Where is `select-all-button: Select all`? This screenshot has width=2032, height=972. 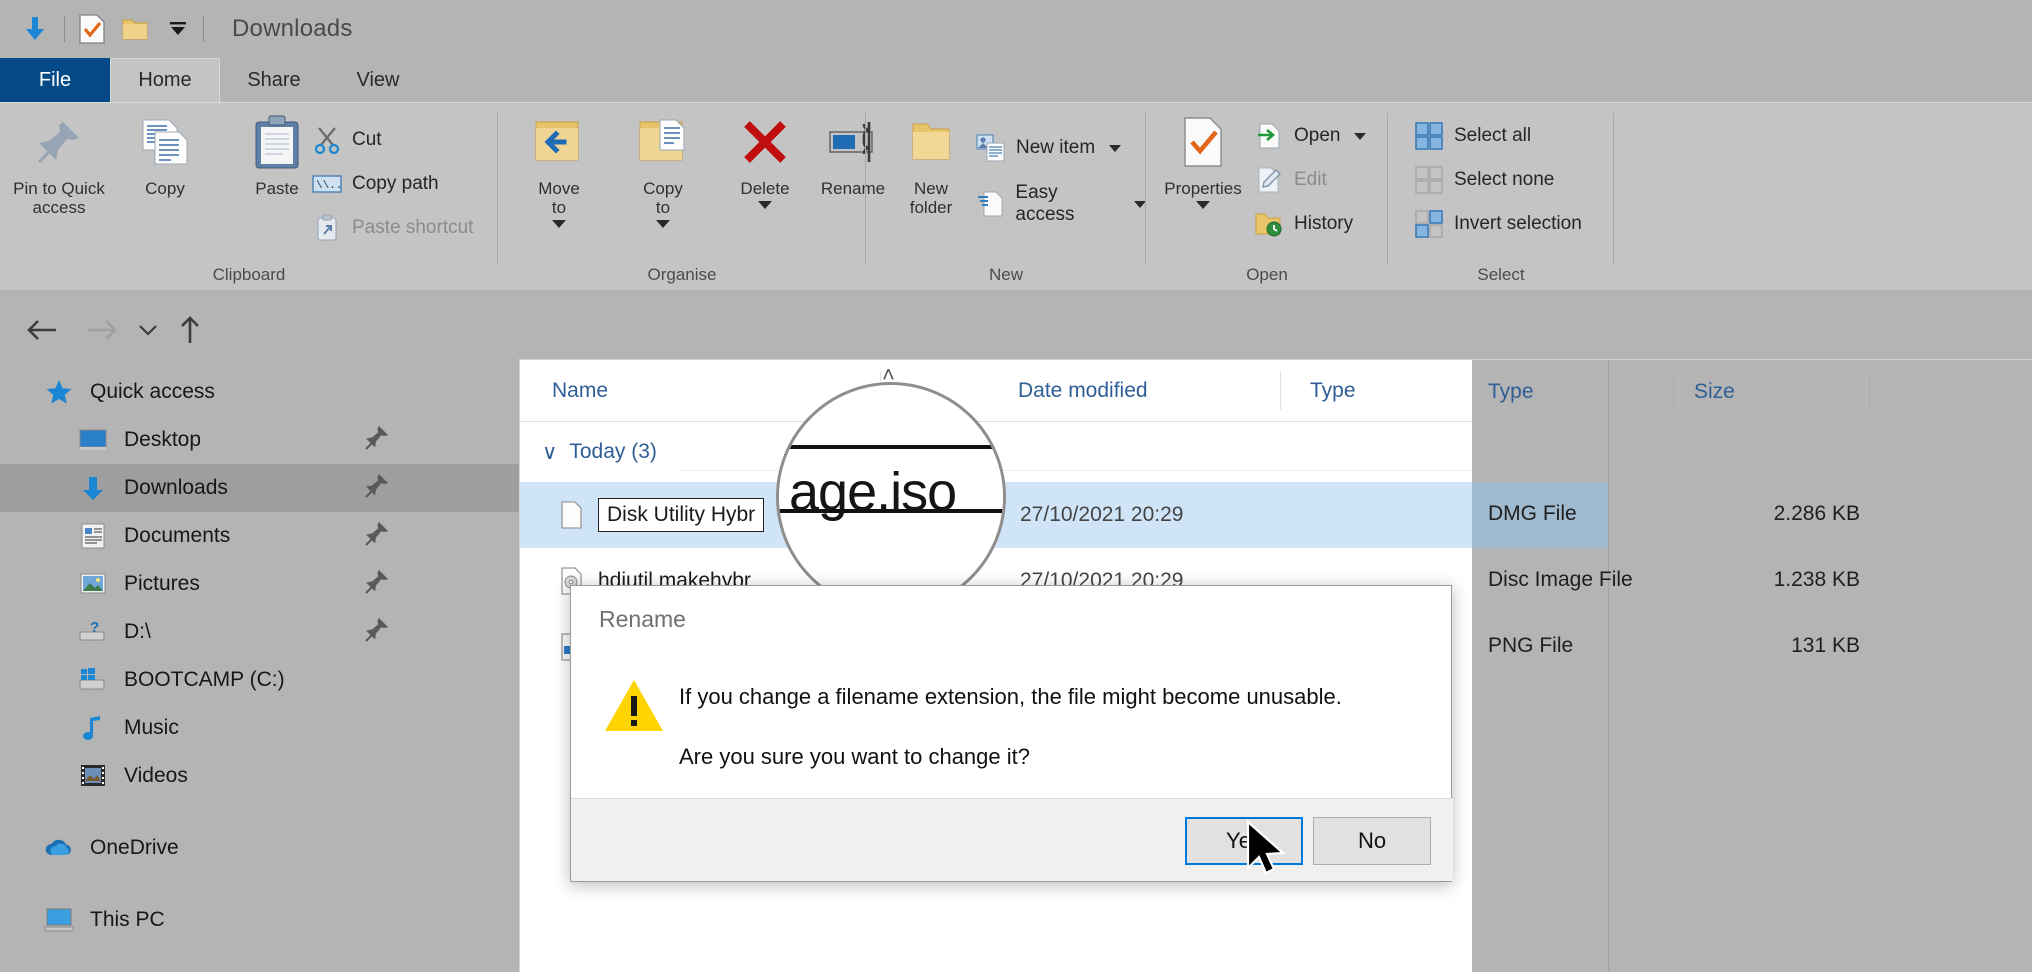
select-all-button: Select all is located at coordinates (1472, 136).